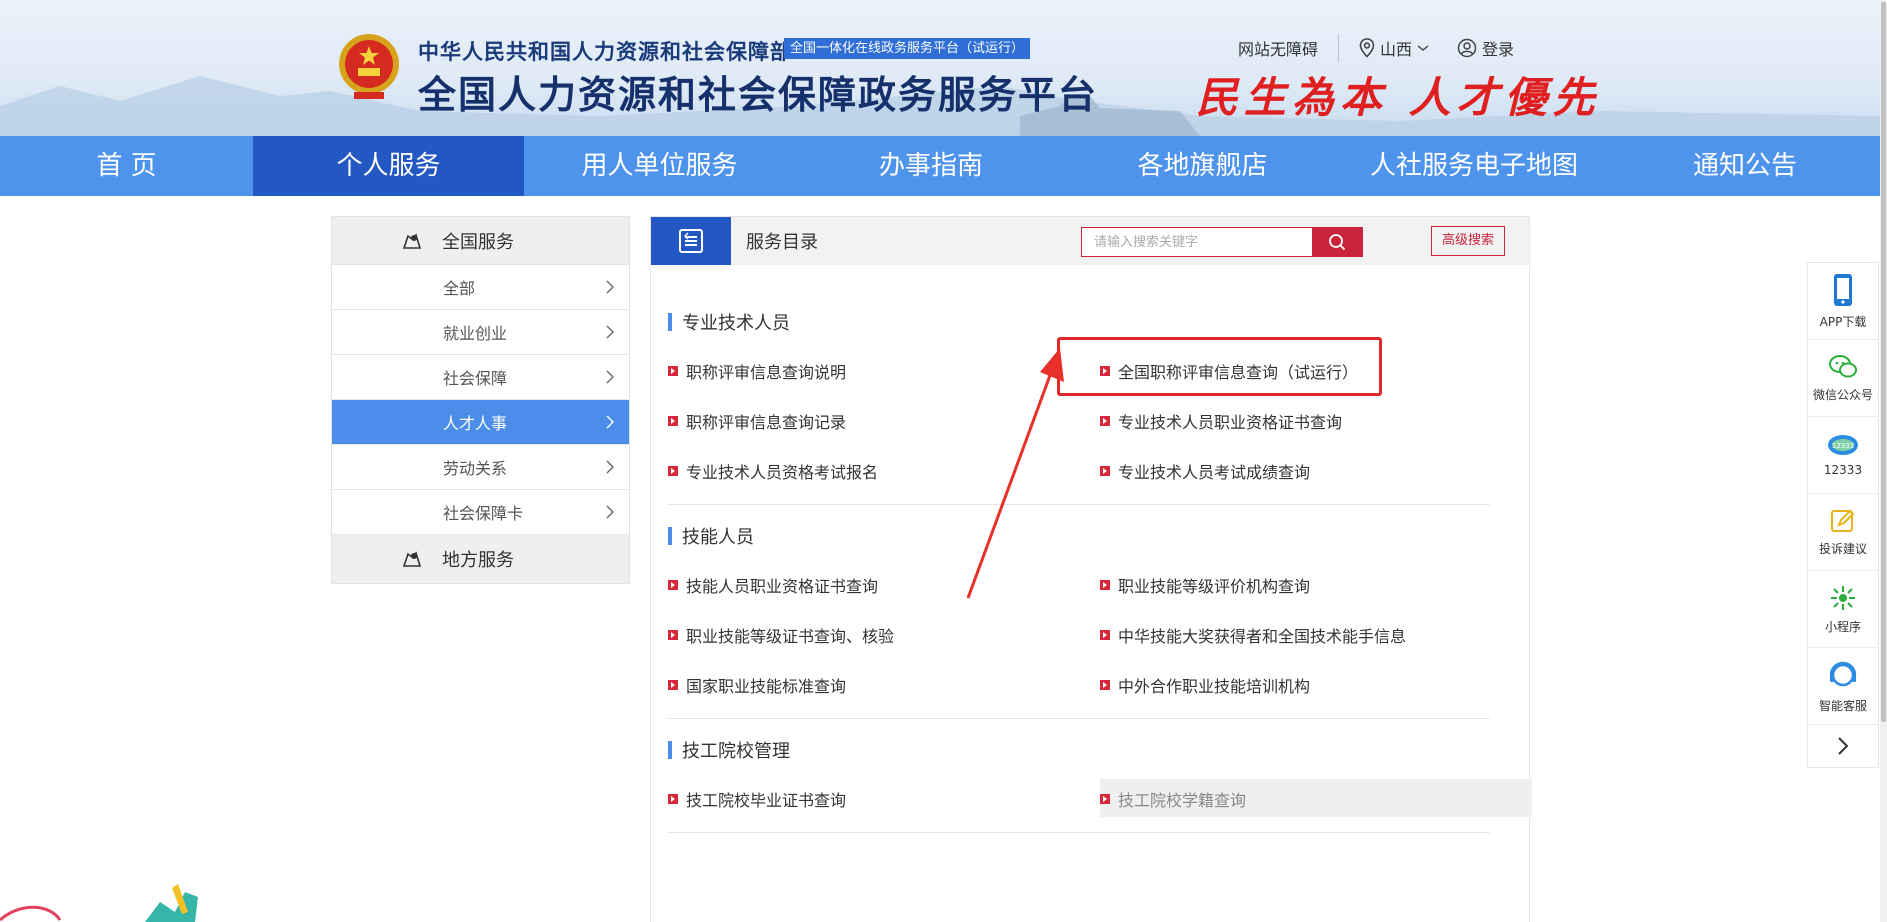 This screenshot has height=922, width=1887. I want to click on service-link: 专业技术人员职业资格证书查询, so click(1221, 421).